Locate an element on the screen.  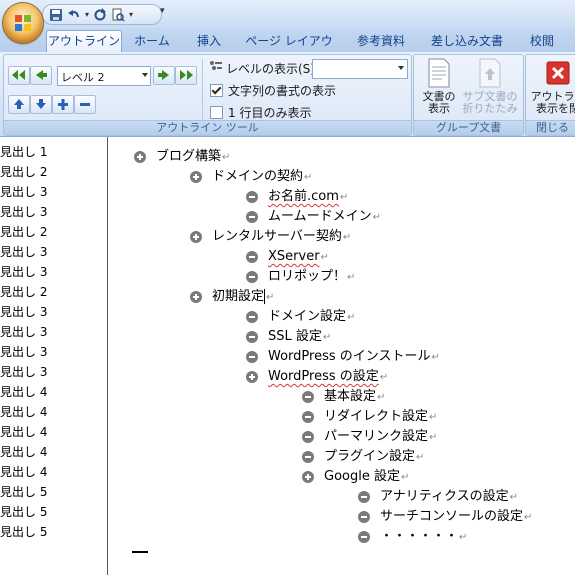
print-preview-icon is located at coordinates (118, 15).